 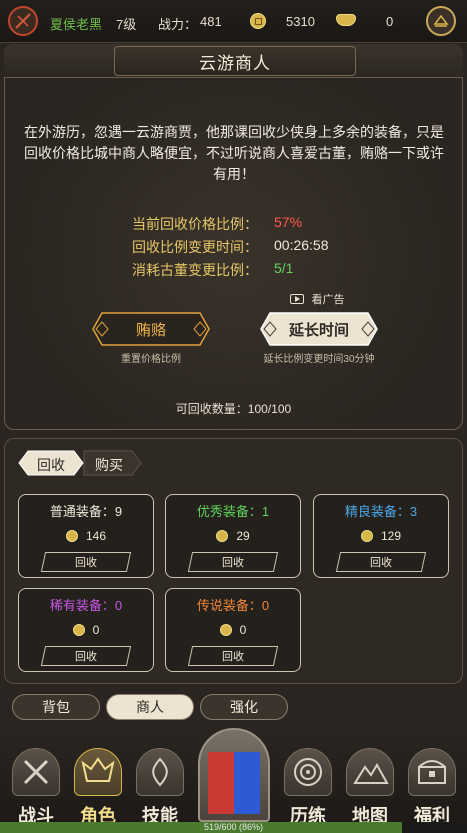 I want to click on tab-recycle: 回收, so click(x=51, y=463).